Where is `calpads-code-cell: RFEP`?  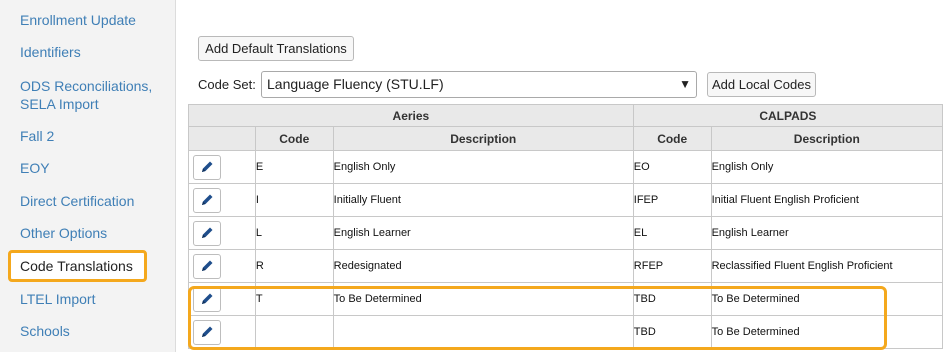
calpads-code-cell: RFEP is located at coordinates (672, 266).